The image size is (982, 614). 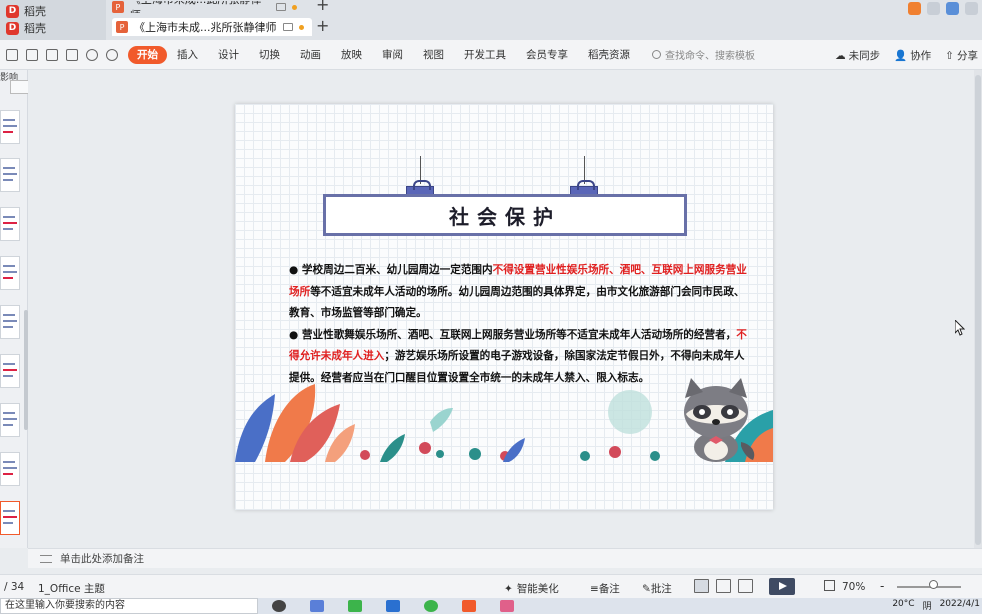 I want to click on notes-toggle-icon: ≡, so click(x=594, y=589).